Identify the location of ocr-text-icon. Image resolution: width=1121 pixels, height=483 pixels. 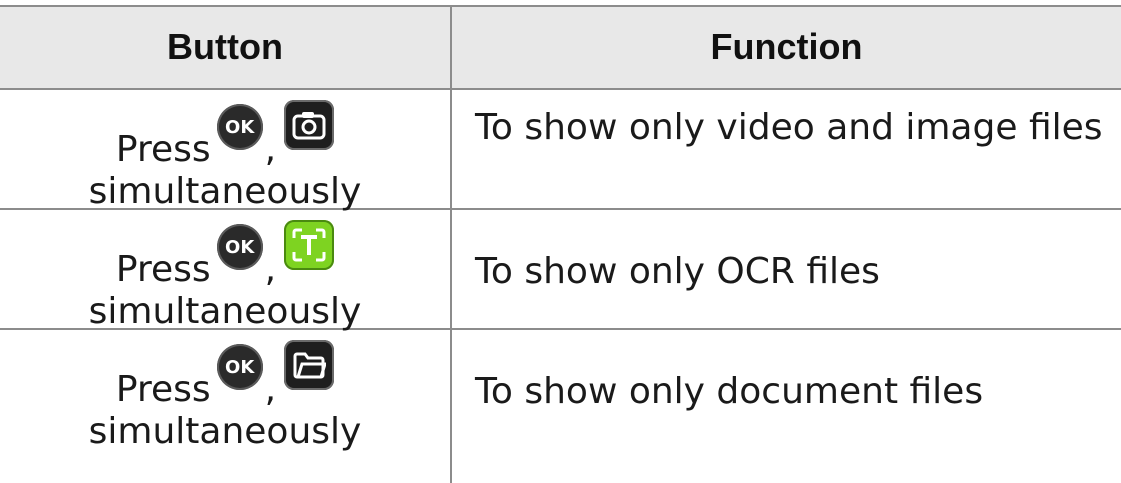
(309, 245).